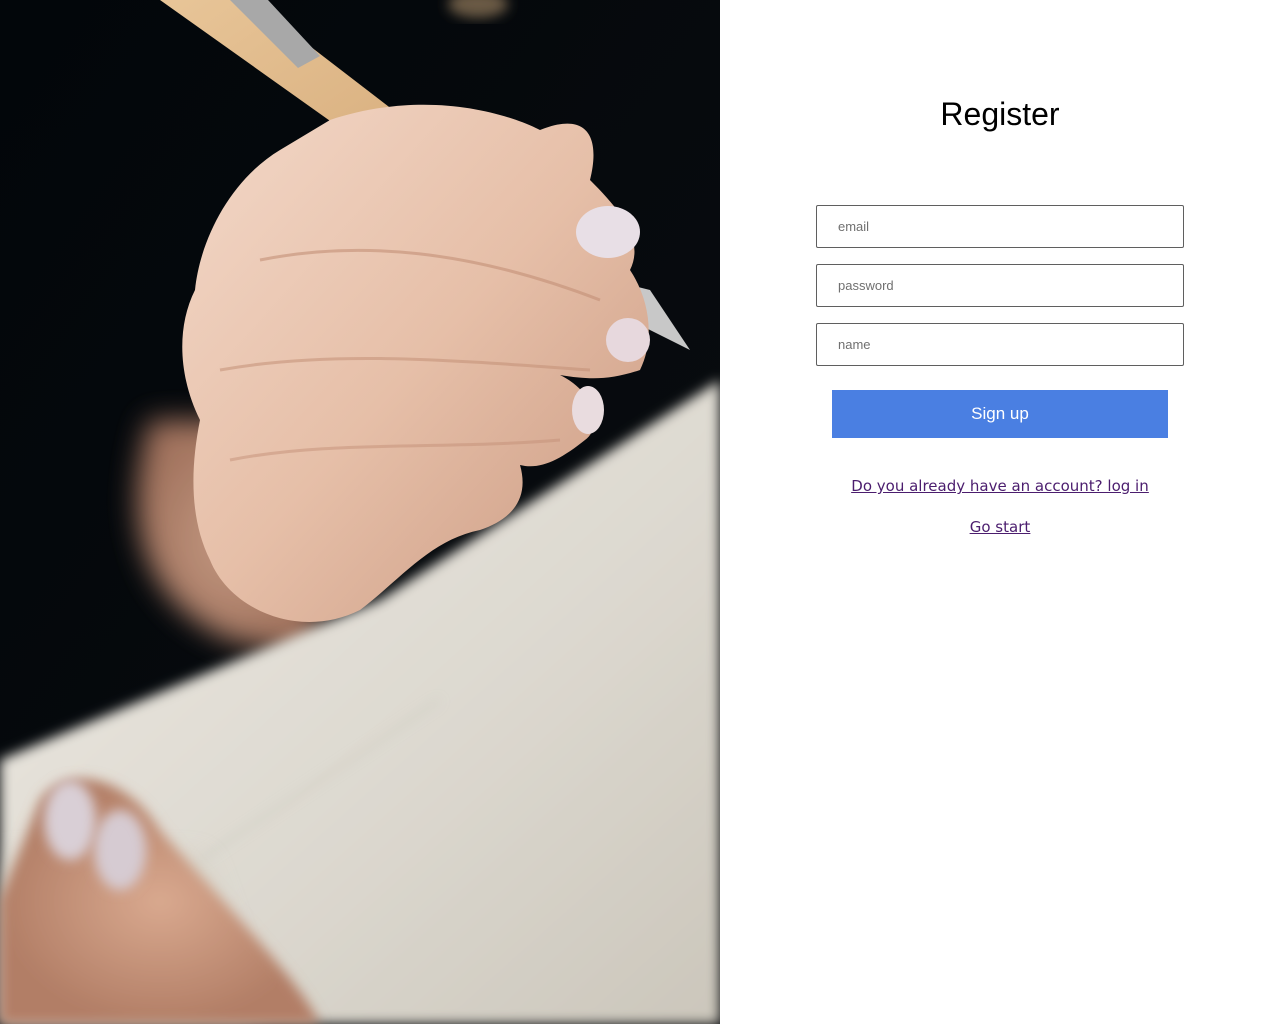 This screenshot has height=1024, width=1280. I want to click on start-link-row: Go start, so click(1000, 527).